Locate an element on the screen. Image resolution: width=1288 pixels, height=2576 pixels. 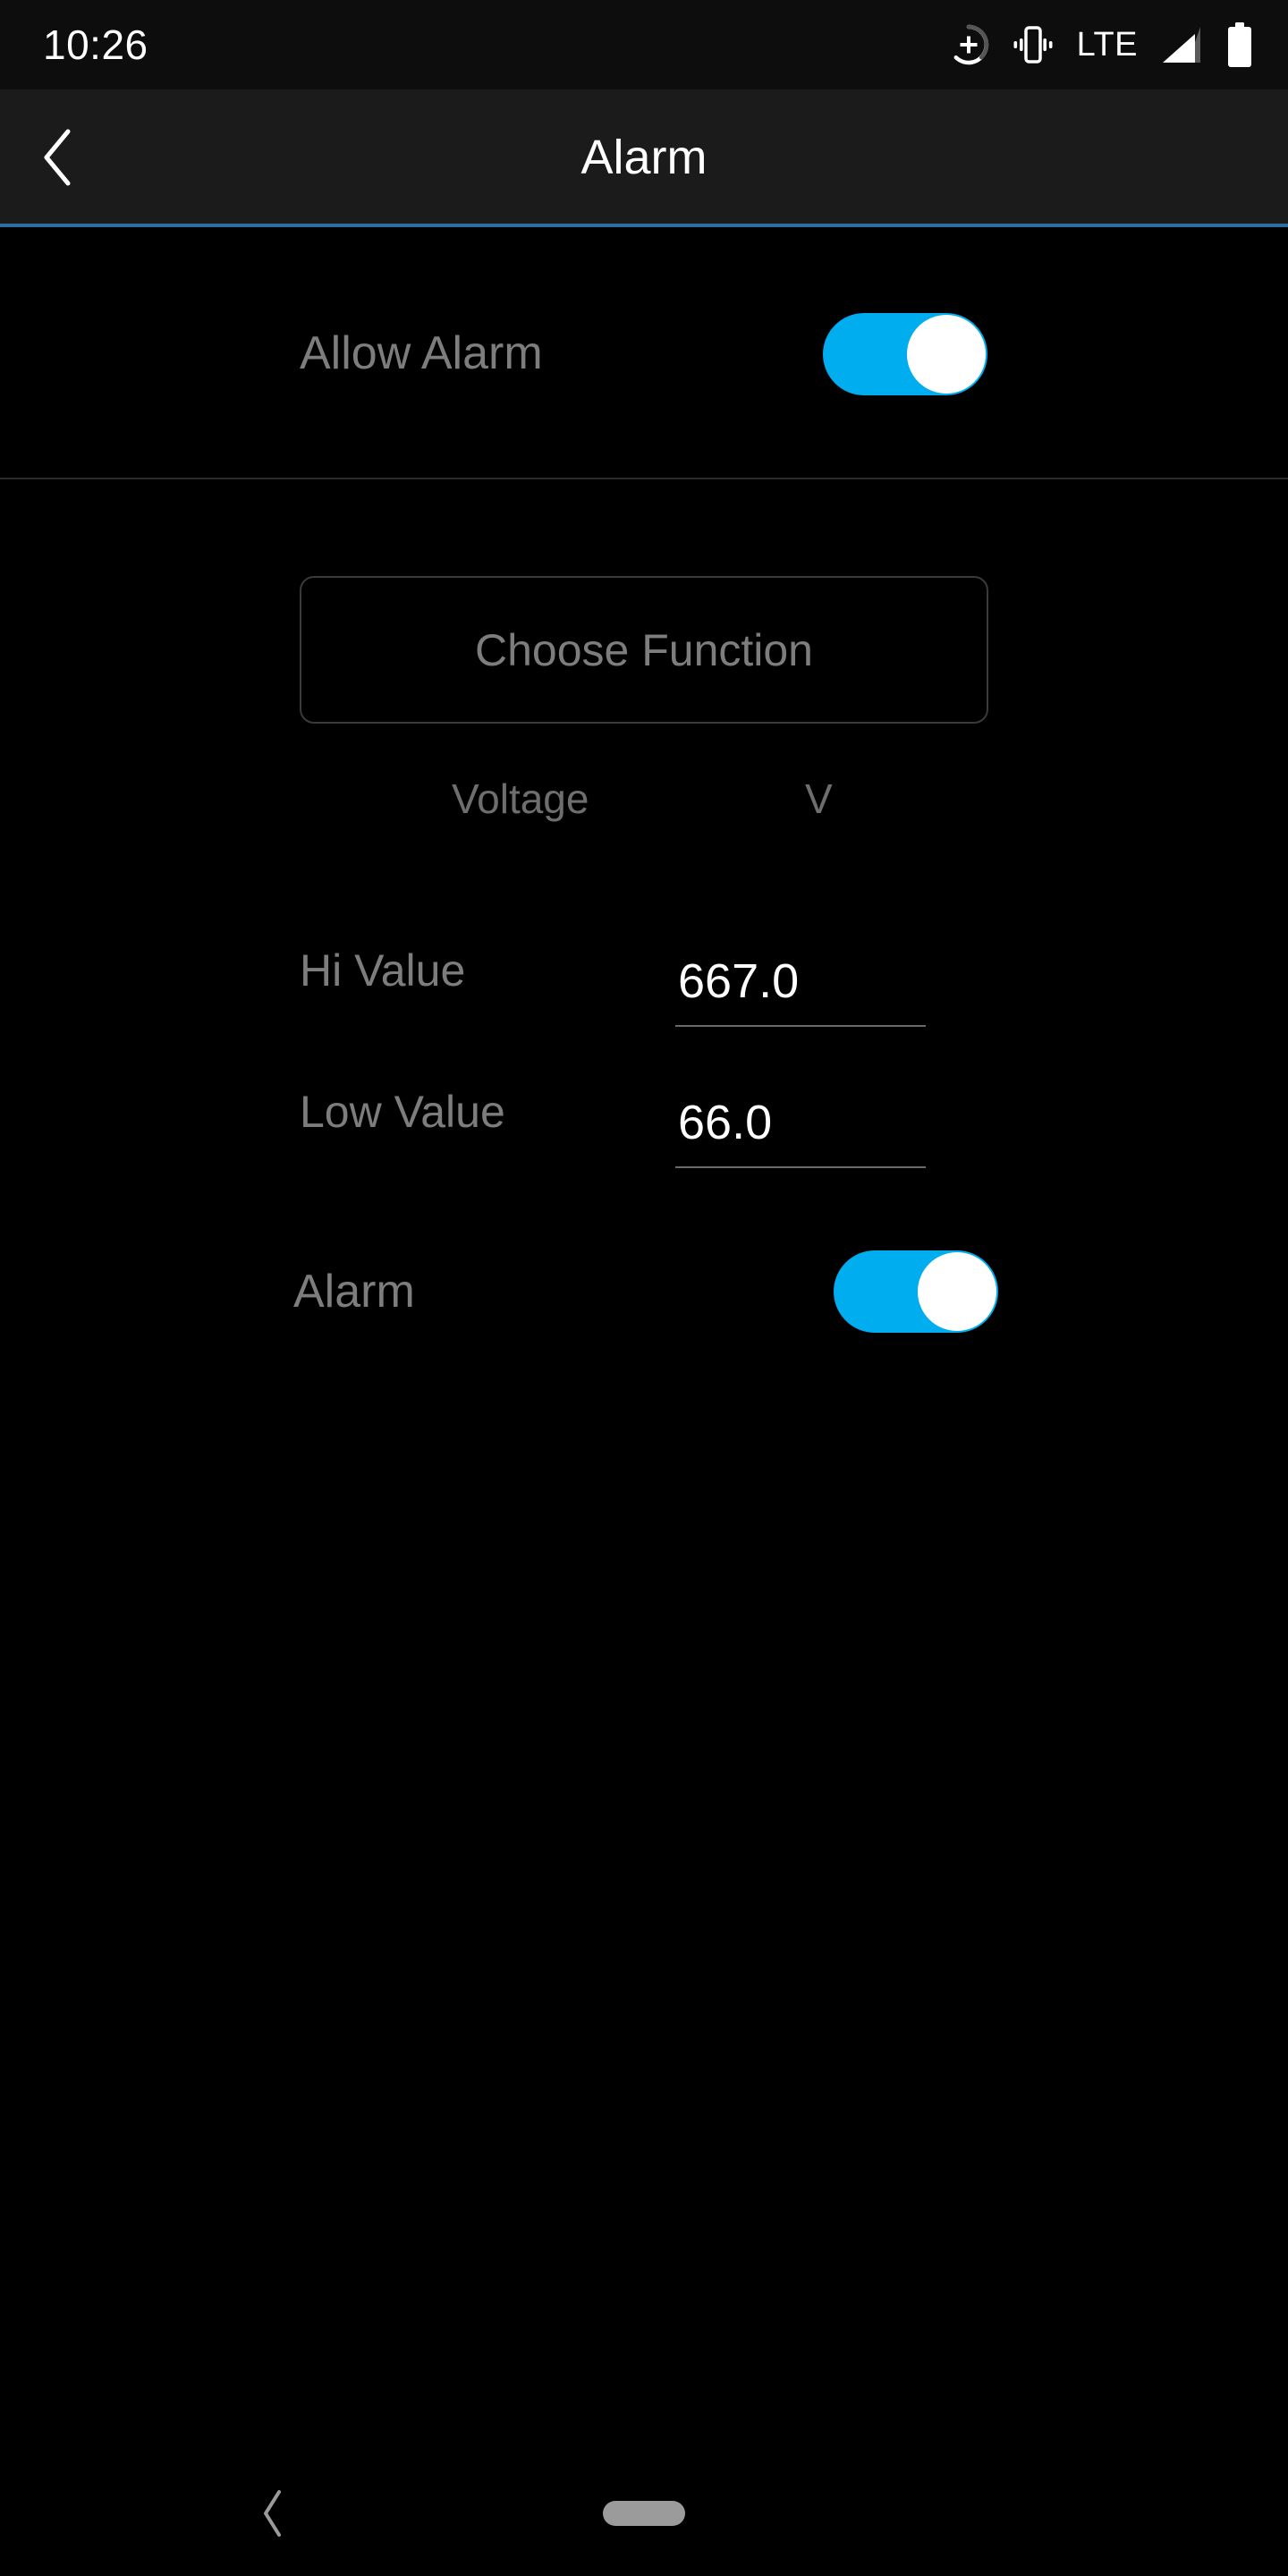
allow-alarm-row: Allow Alarm is located at coordinates (644, 353).